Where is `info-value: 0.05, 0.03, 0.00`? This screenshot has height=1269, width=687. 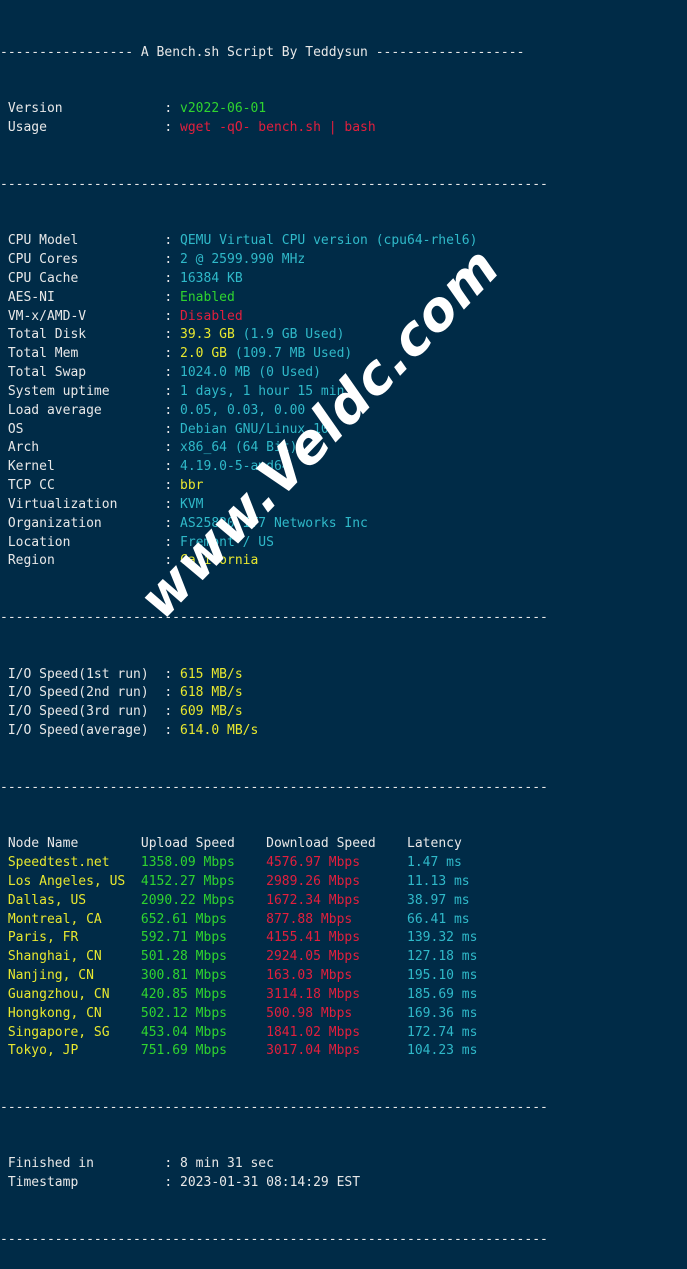
info-value: 0.05, 0.03, 0.00 is located at coordinates (243, 410).